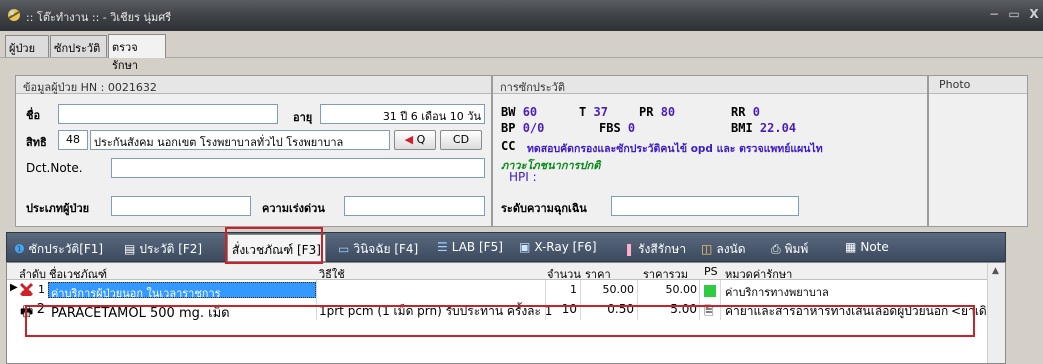 The image size is (1043, 364). What do you see at coordinates (298, 168) in the screenshot?
I see `dct-note-field` at bounding box center [298, 168].